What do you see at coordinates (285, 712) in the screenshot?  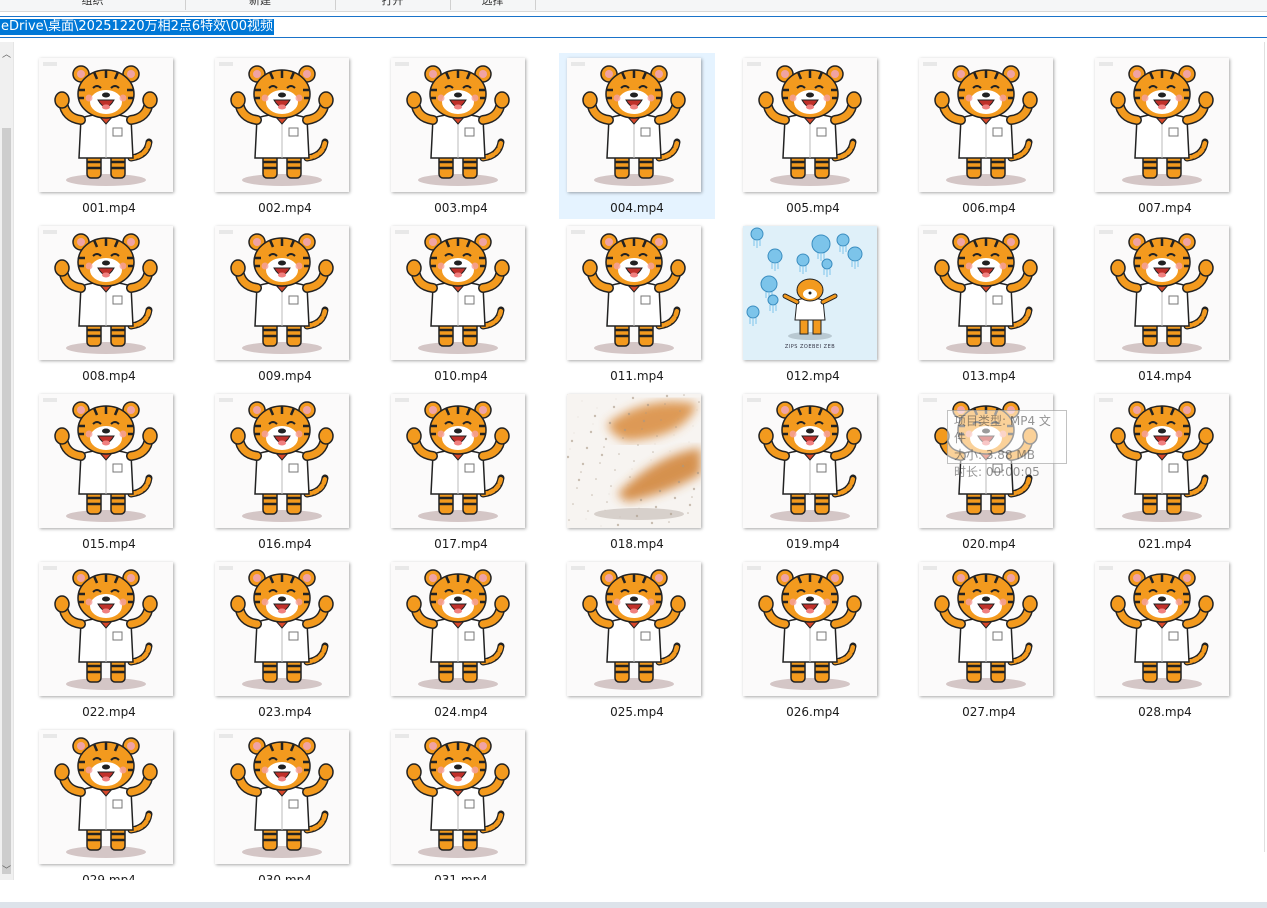 I see `file-name: 023.mp4` at bounding box center [285, 712].